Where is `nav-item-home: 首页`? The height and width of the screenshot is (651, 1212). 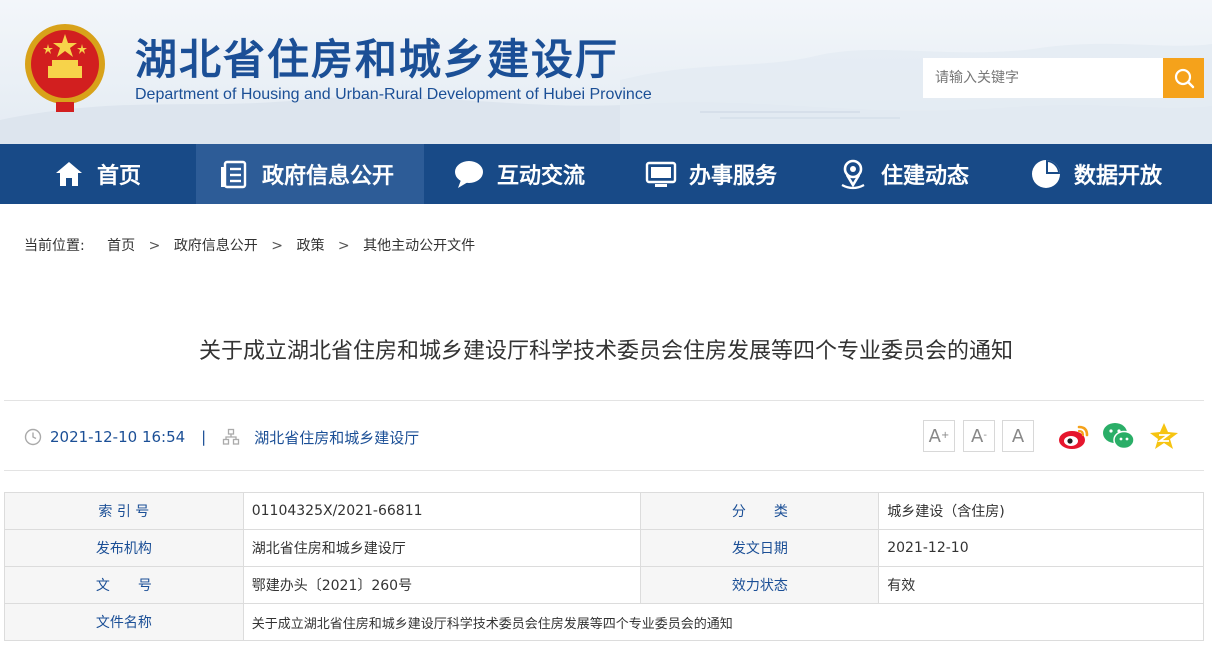 nav-item-home: 首页 is located at coordinates (98, 174).